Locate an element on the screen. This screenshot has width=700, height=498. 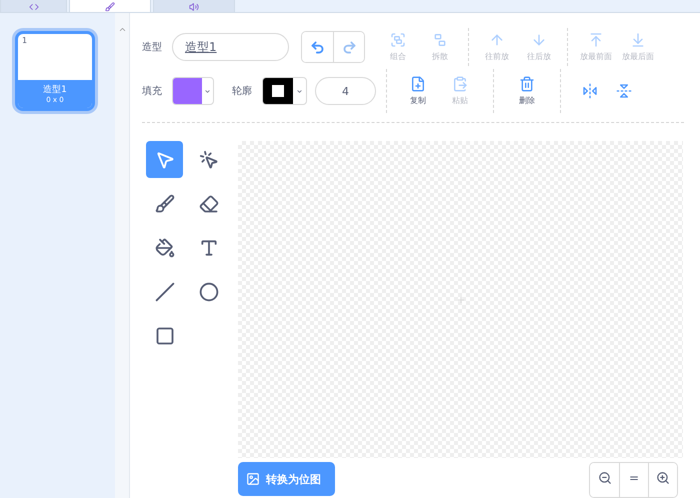
code-icon is located at coordinates (33, 7).